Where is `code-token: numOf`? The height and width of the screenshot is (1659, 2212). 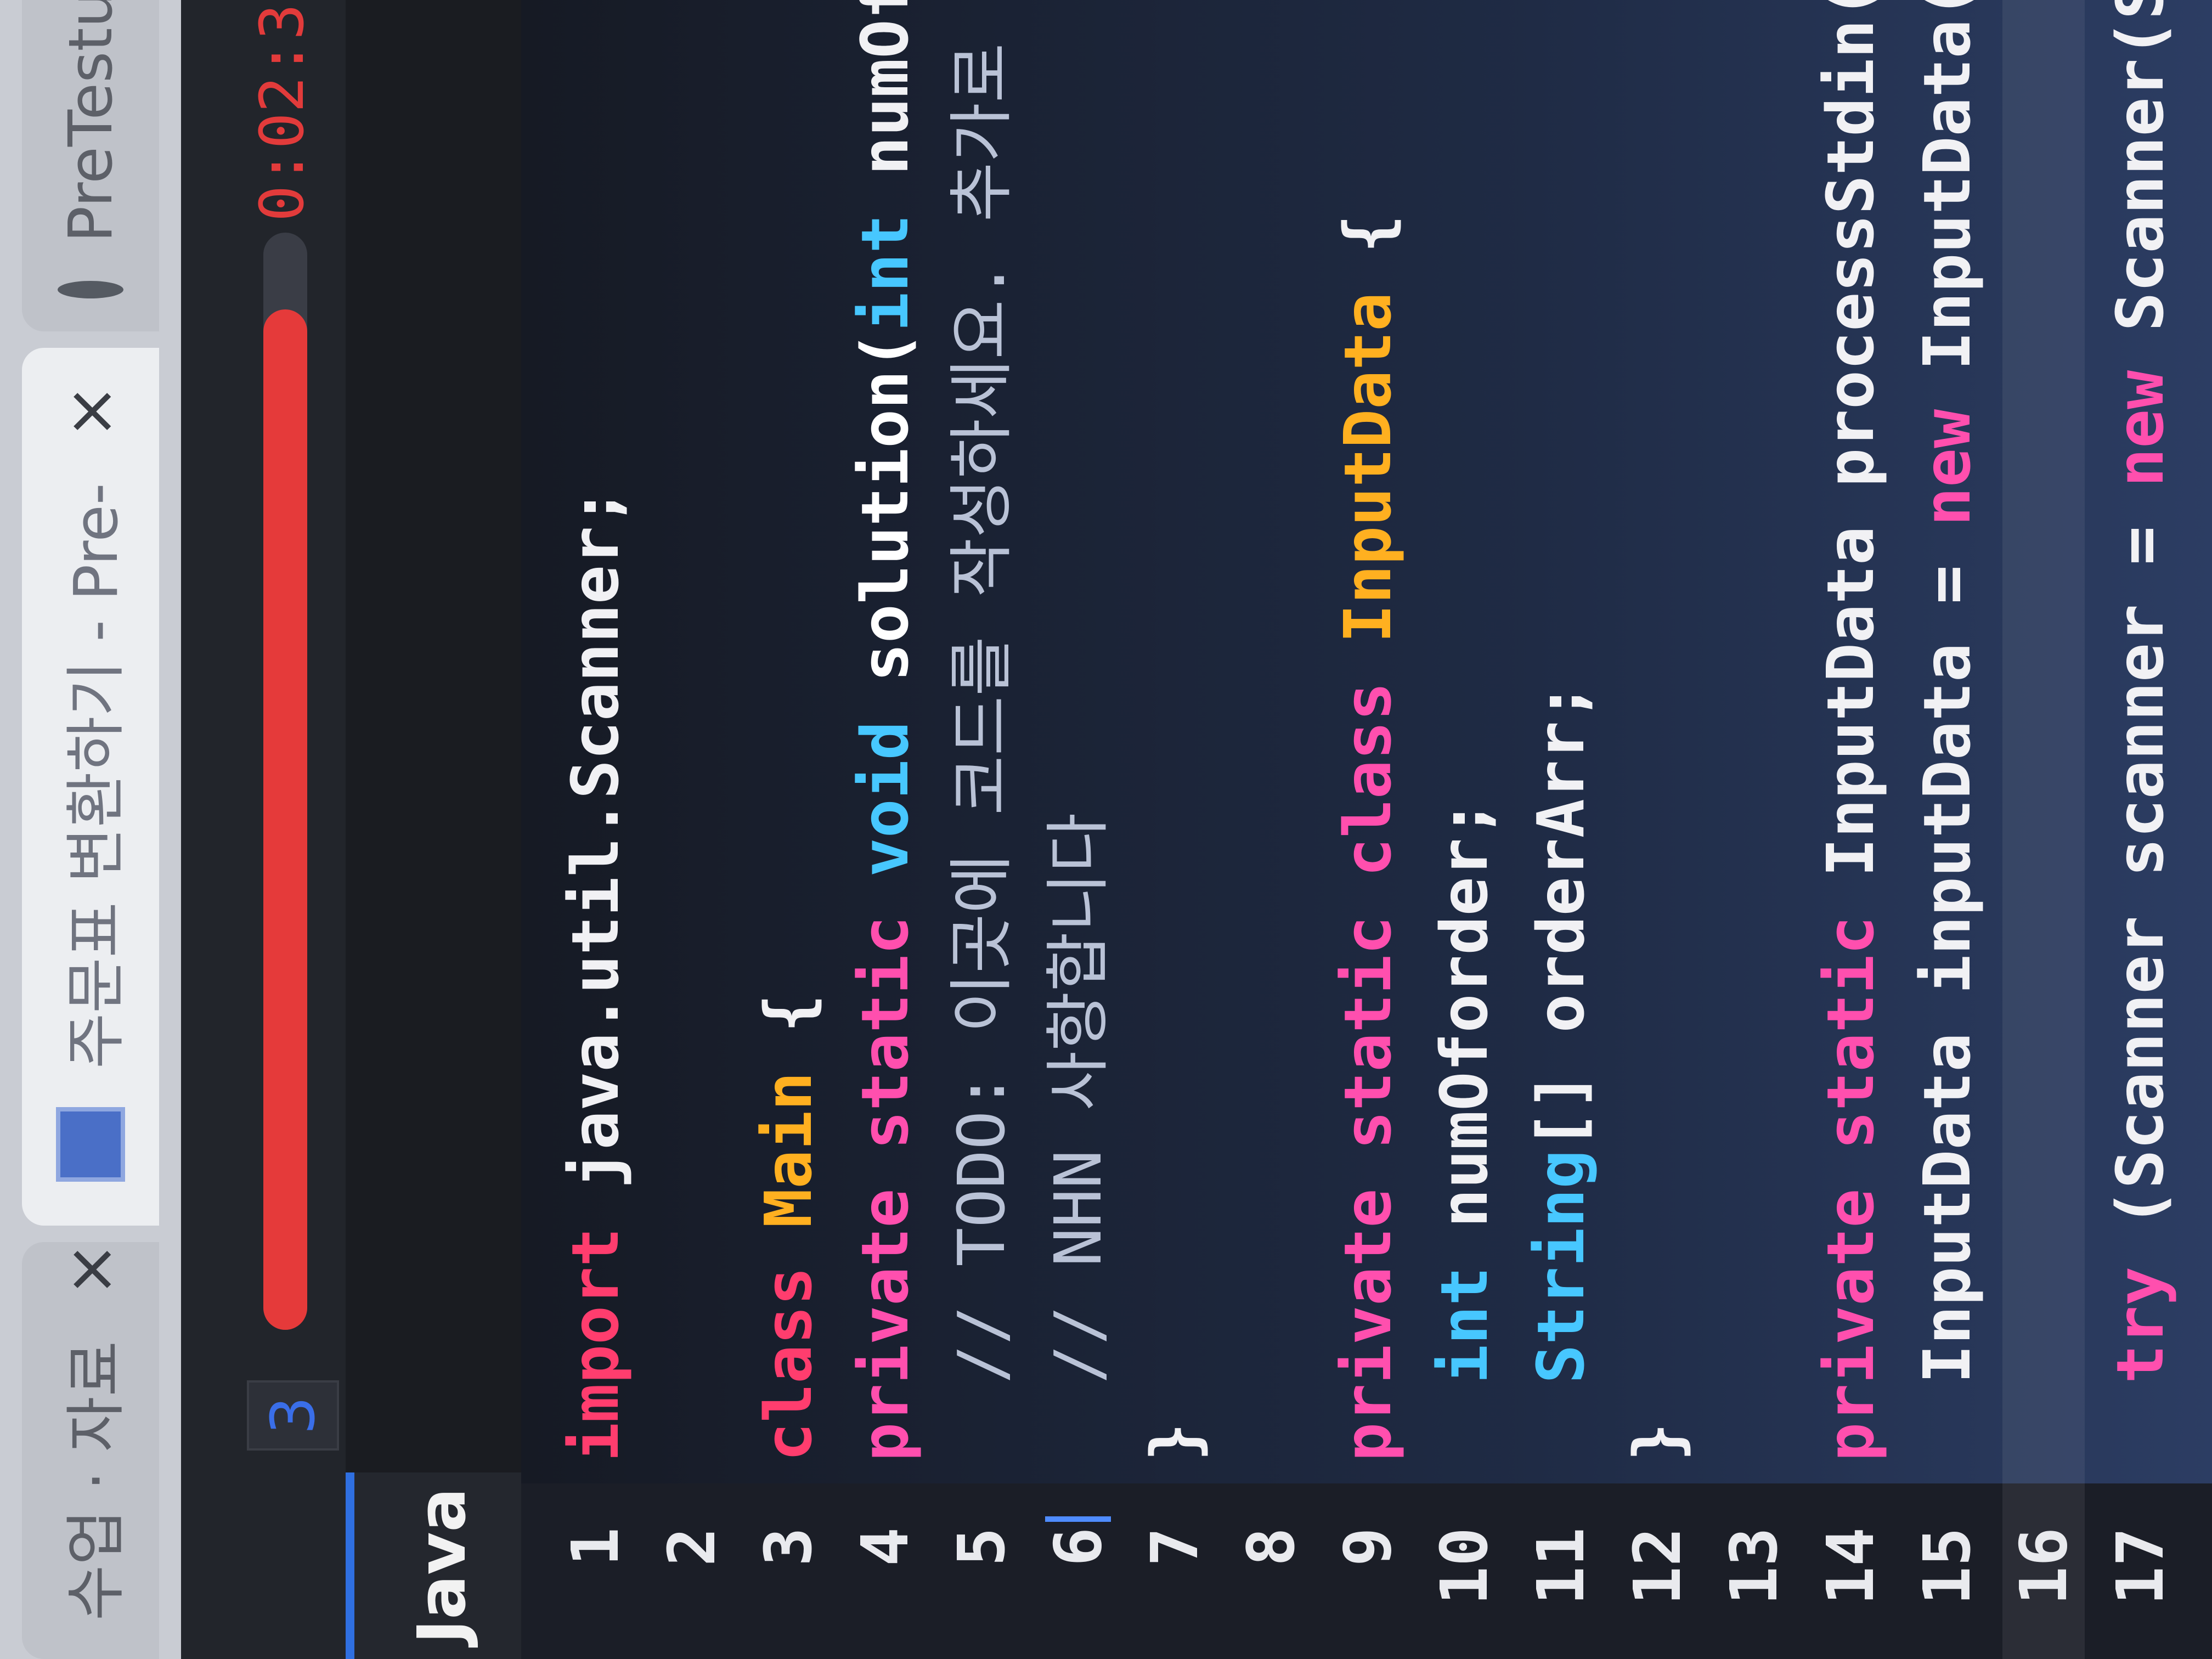
code-token: numOf is located at coordinates (885, 108).